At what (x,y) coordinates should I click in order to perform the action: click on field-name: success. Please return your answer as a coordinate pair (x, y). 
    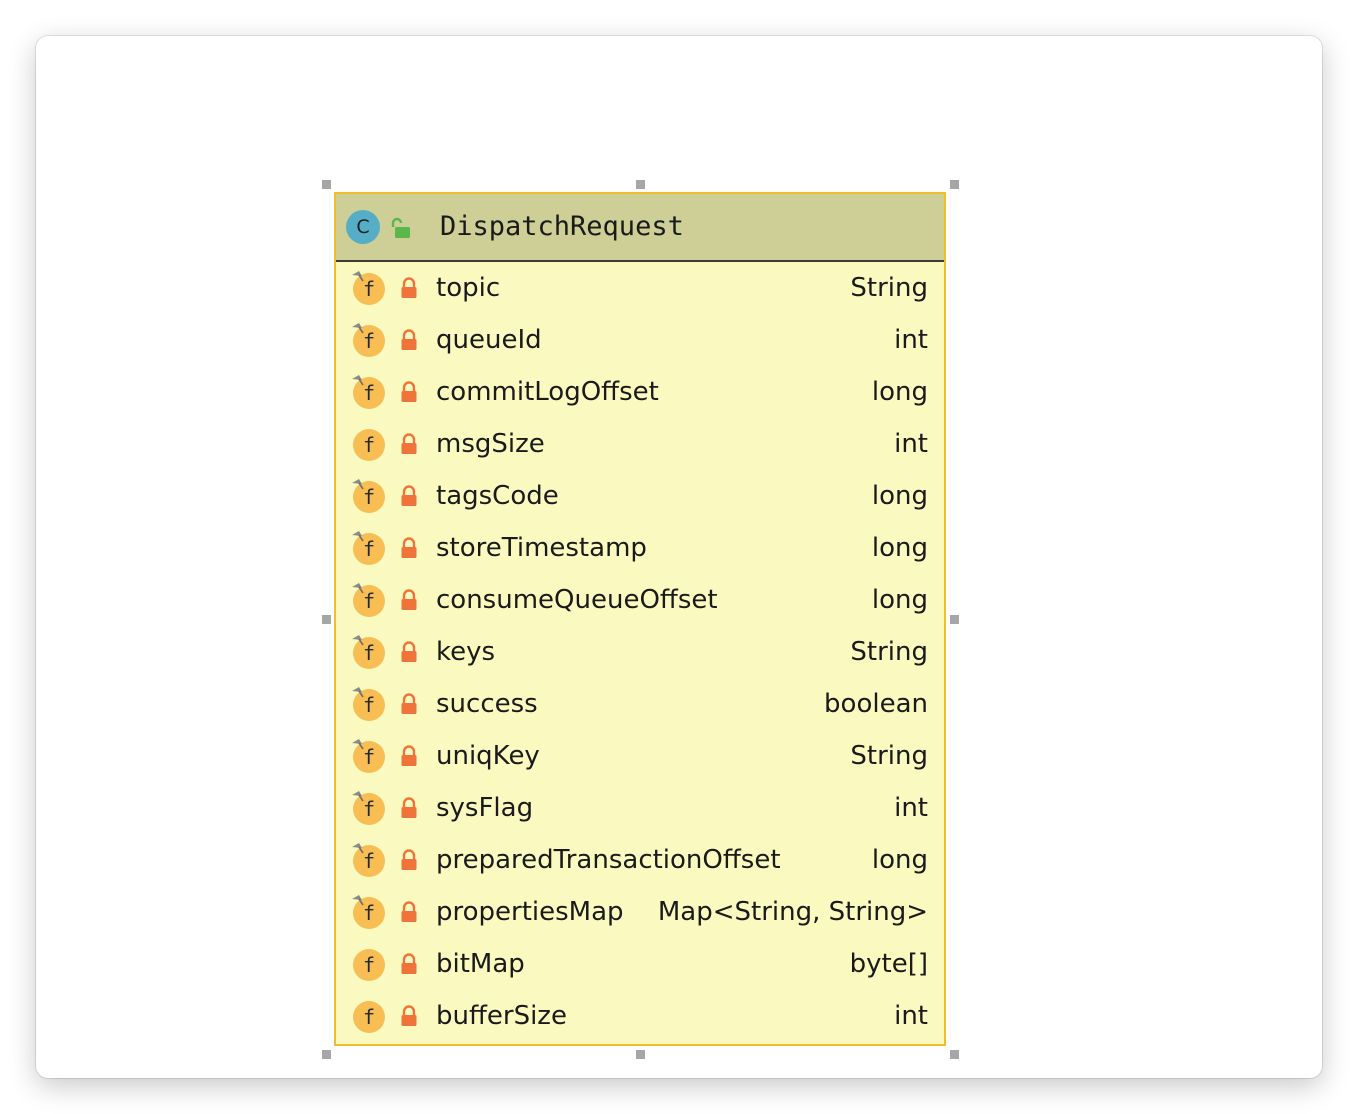
    Looking at the image, I should click on (487, 704).